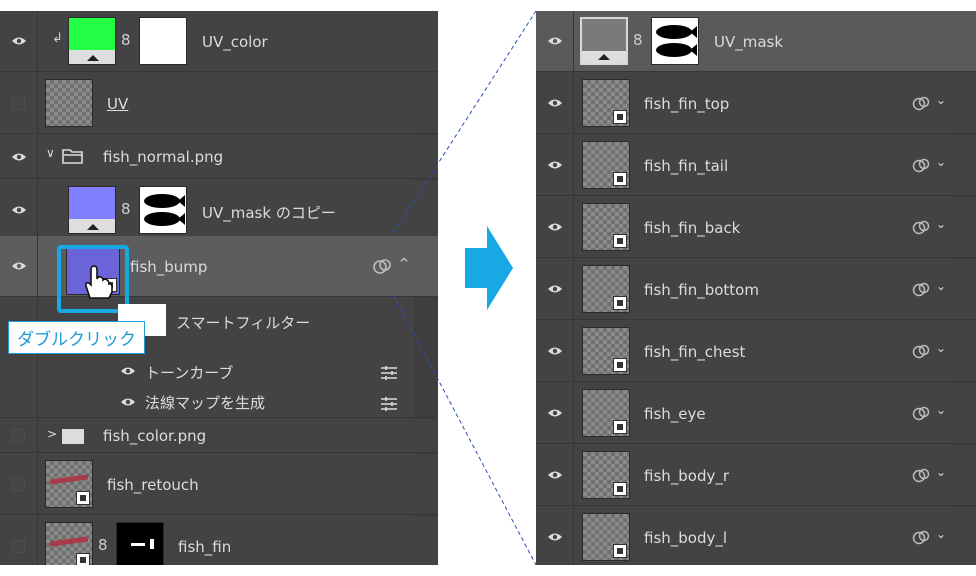  What do you see at coordinates (692, 228) in the screenshot?
I see `layer-name: fish_fin_back` at bounding box center [692, 228].